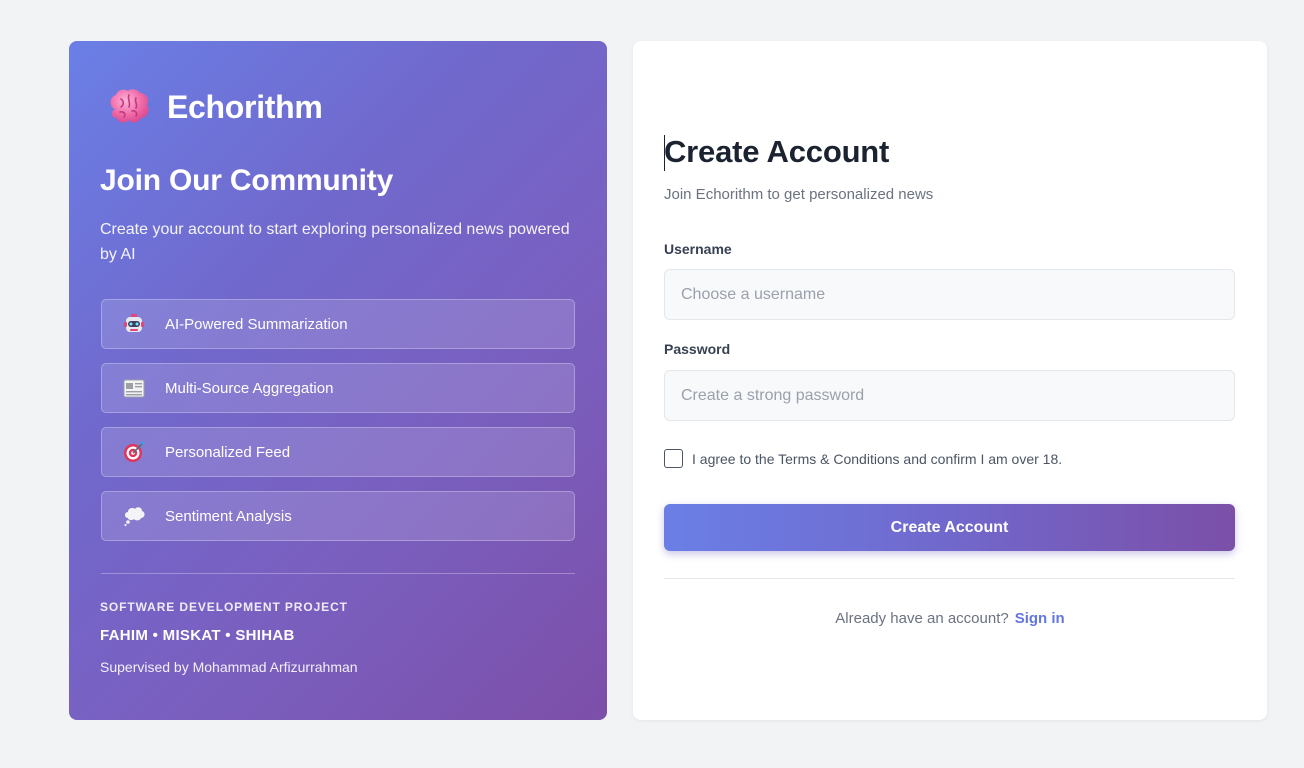 Image resolution: width=1304 pixels, height=768 pixels. I want to click on newspaper-icon, so click(134, 388).